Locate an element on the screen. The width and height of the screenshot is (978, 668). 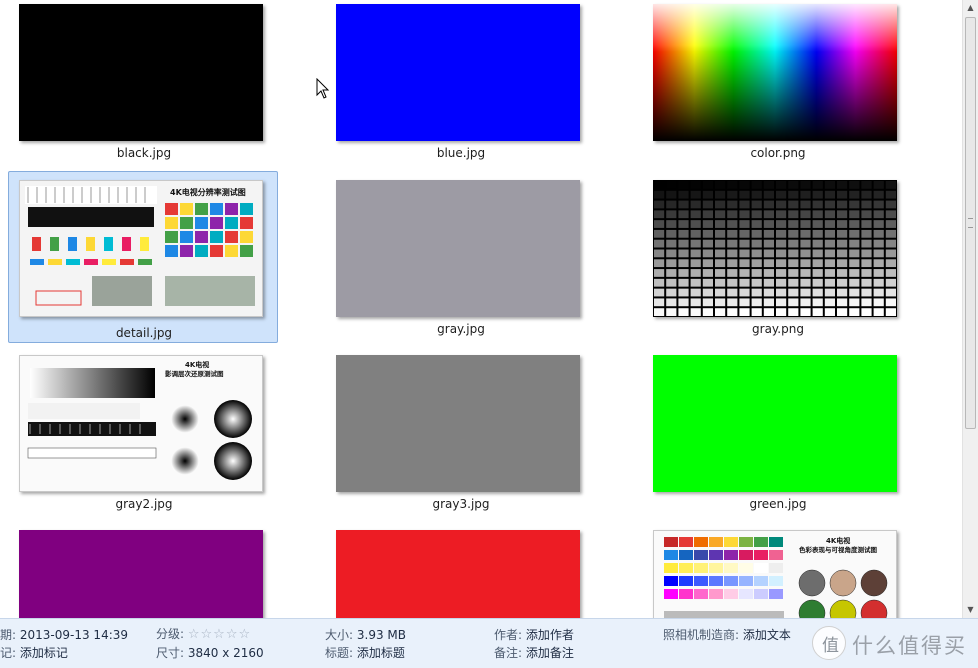
rating-stars-icon: ☆☆☆☆☆ is located at coordinates (219, 634).